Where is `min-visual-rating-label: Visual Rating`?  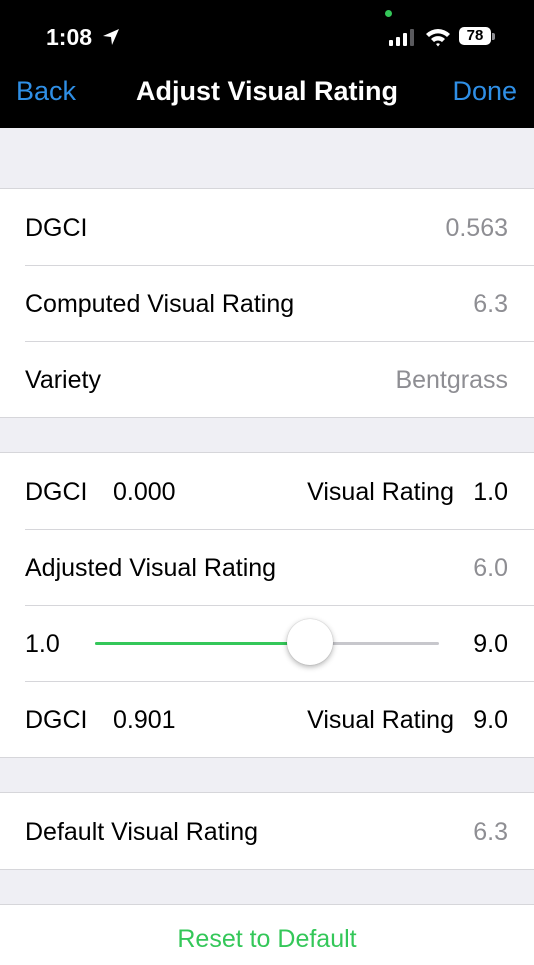 min-visual-rating-label: Visual Rating is located at coordinates (380, 492).